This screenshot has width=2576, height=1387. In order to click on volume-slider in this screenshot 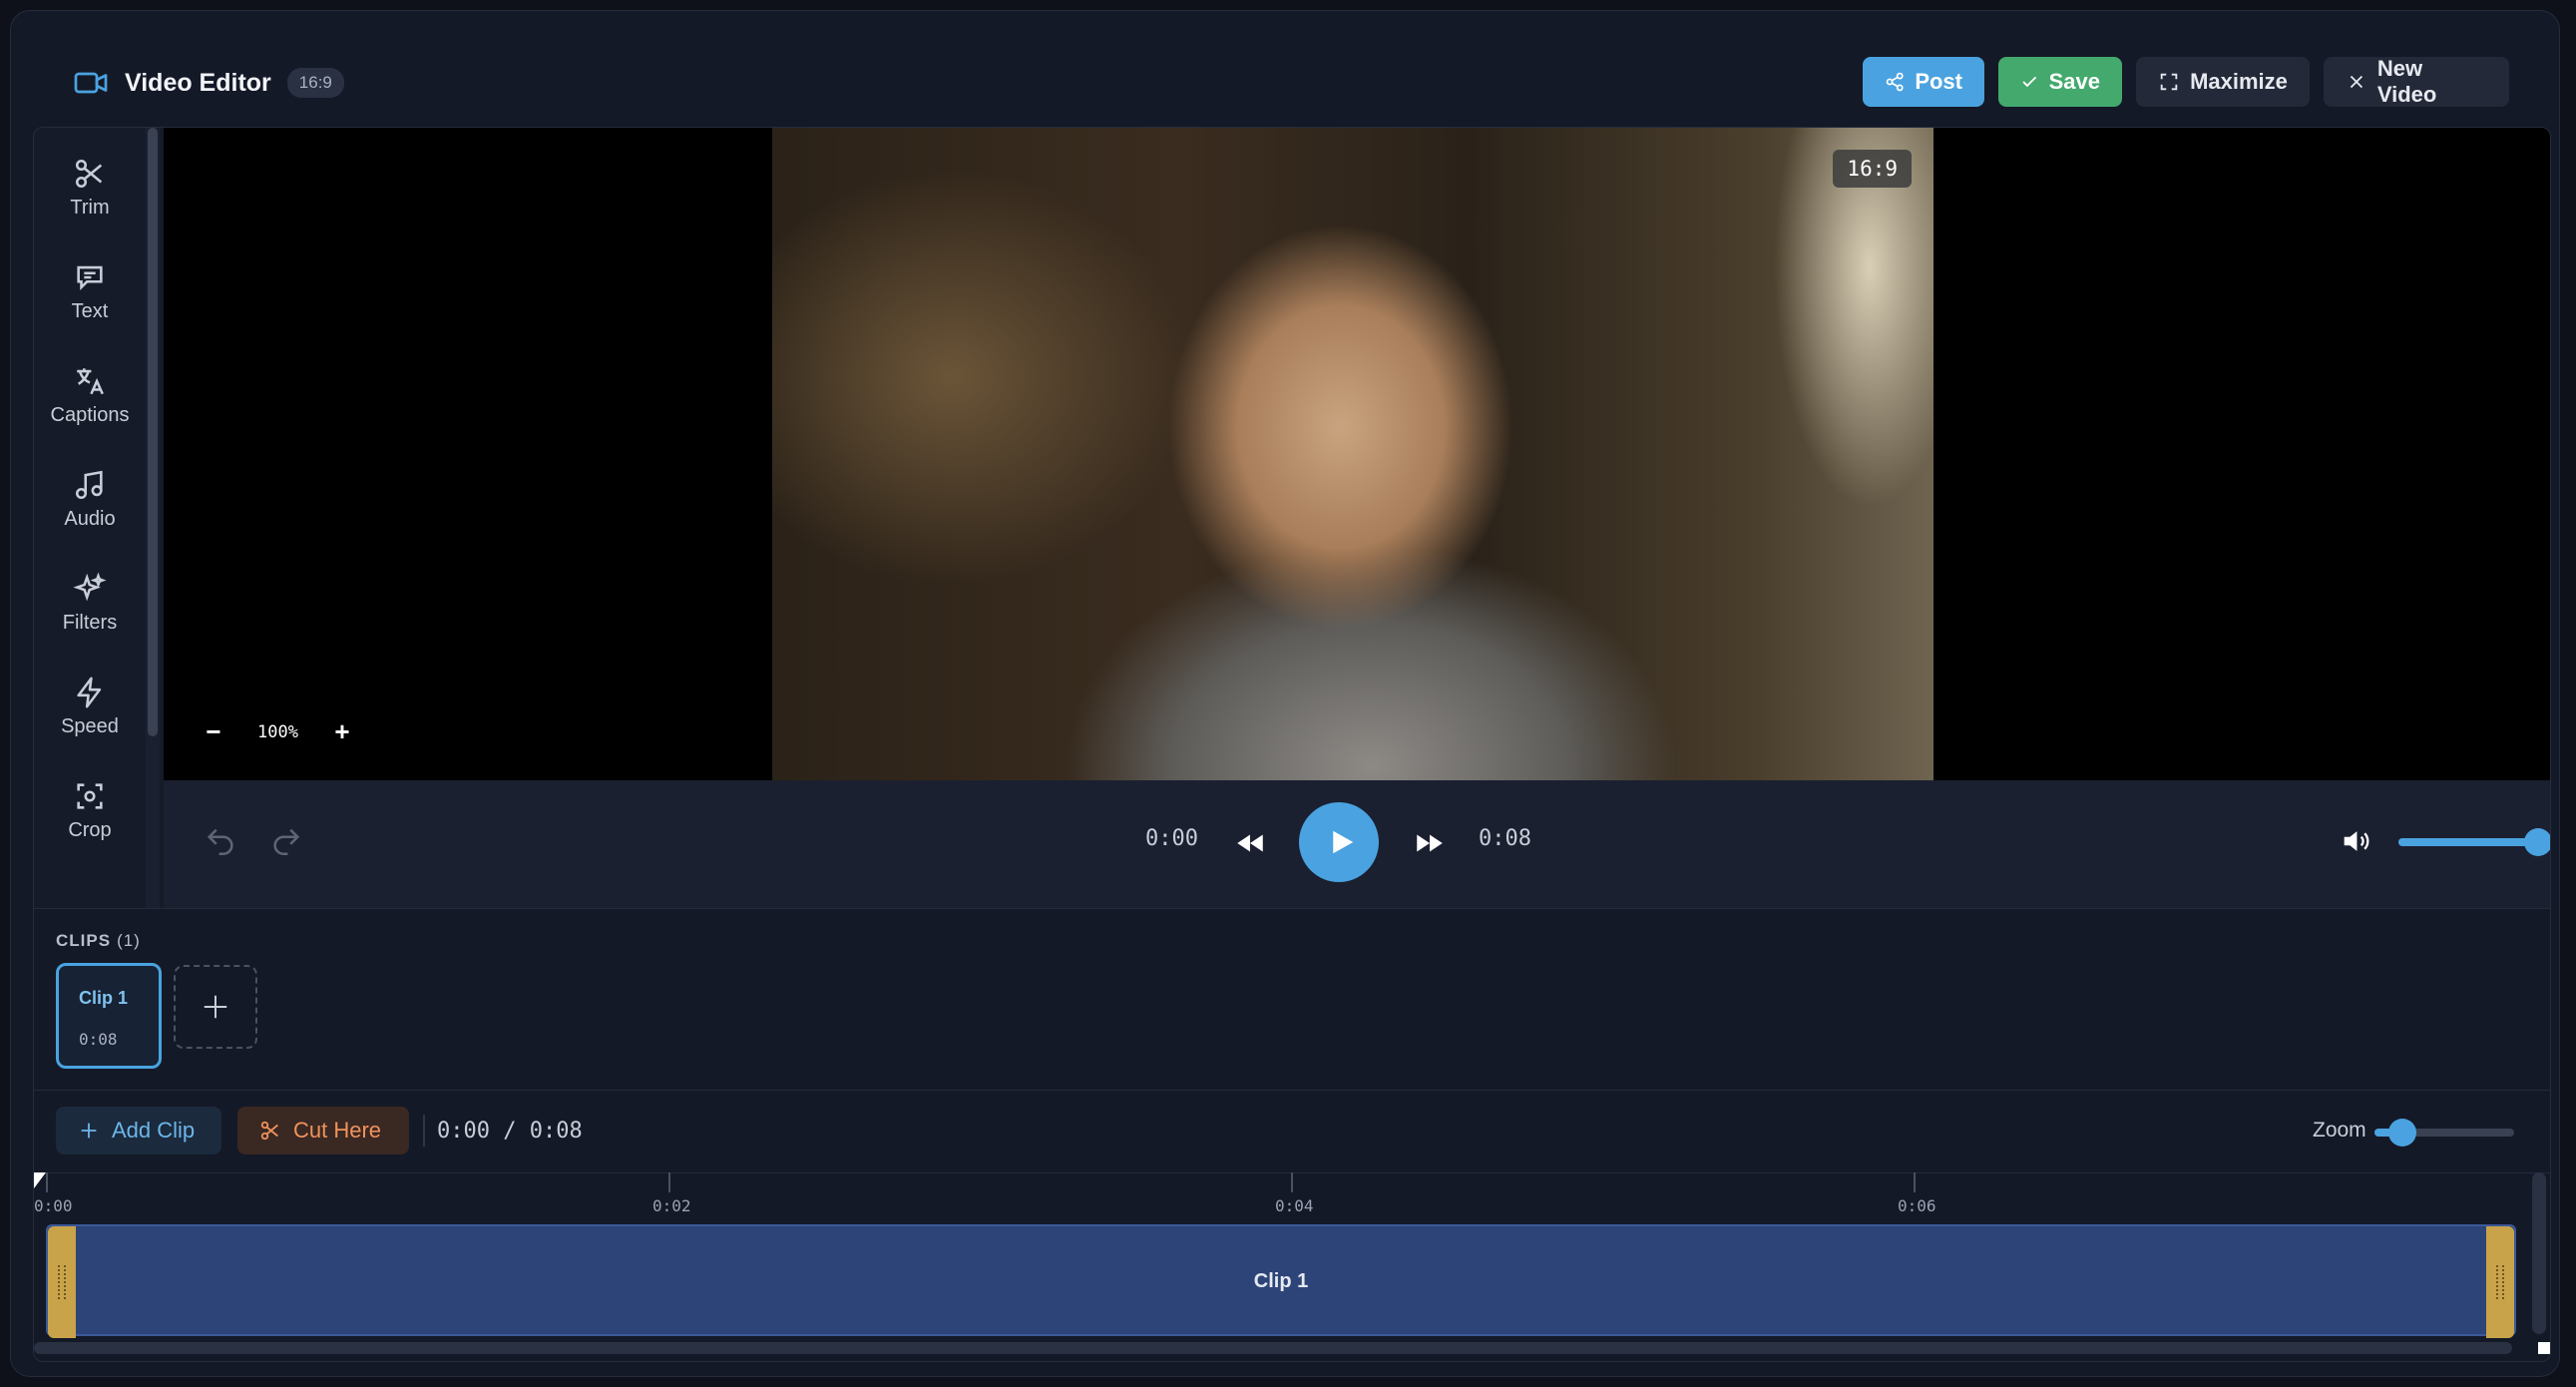, I will do `click(2474, 842)`.